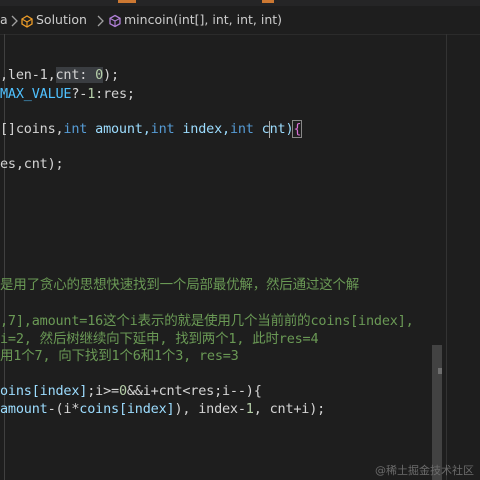  I want to click on code-line: MAX_VALUE?-1:res;, so click(67, 94).